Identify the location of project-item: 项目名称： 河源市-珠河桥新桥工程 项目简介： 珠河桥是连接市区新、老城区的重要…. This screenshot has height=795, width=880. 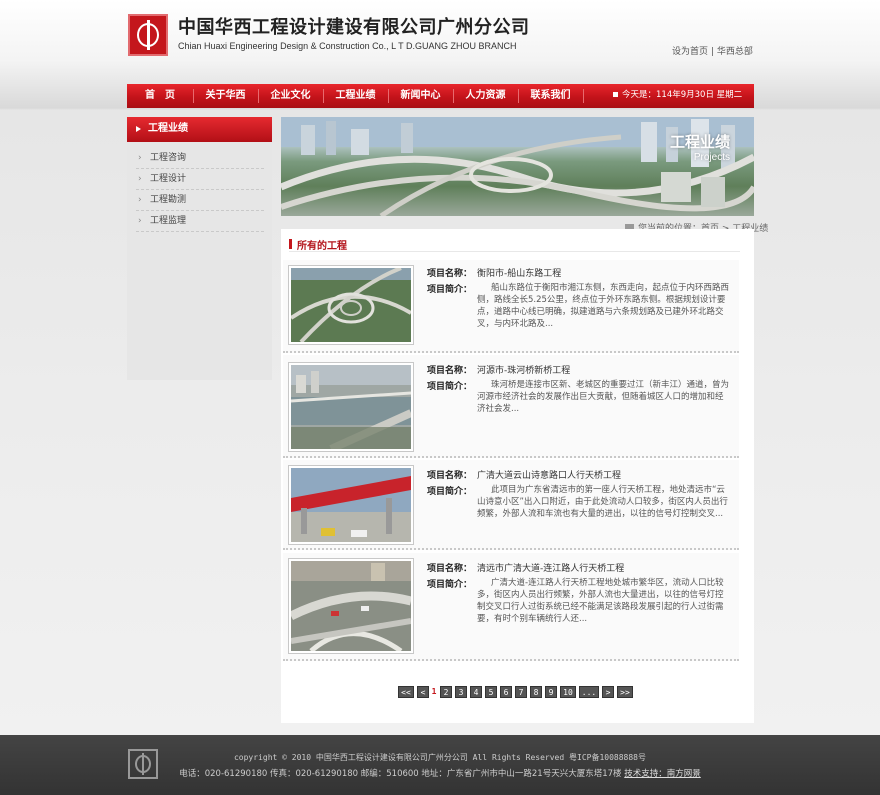
(511, 406).